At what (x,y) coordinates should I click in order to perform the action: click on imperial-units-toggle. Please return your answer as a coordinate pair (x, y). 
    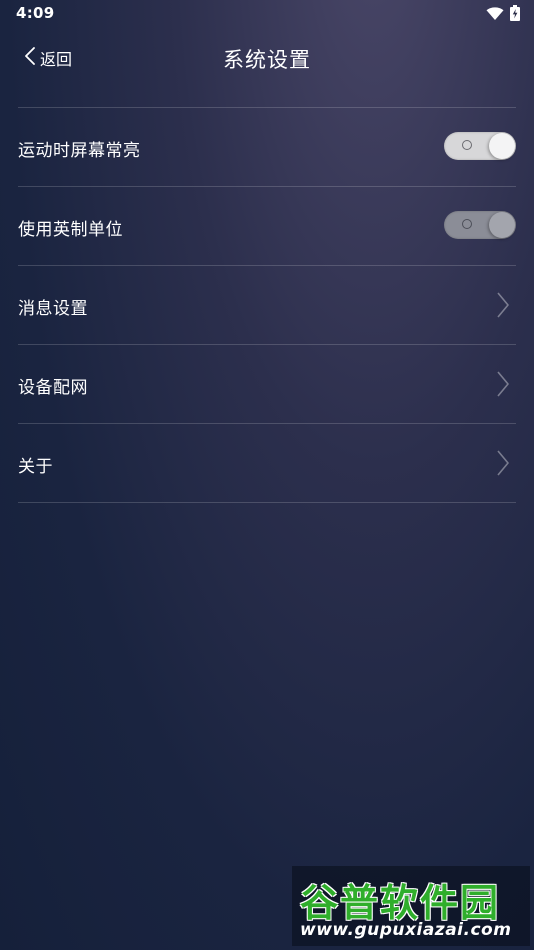
    Looking at the image, I should click on (480, 225).